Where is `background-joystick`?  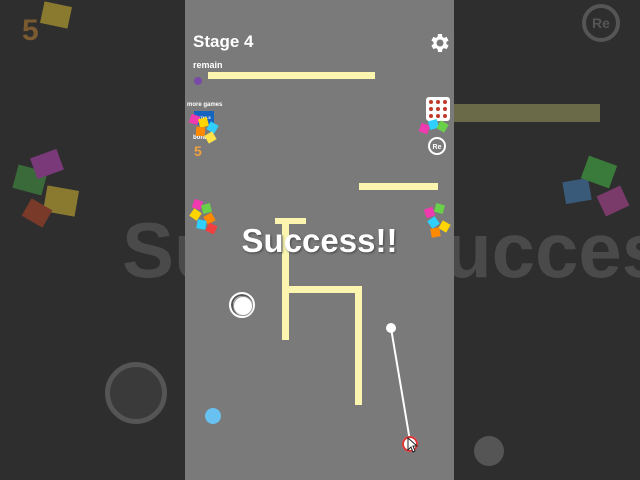 background-joystick is located at coordinates (136, 393).